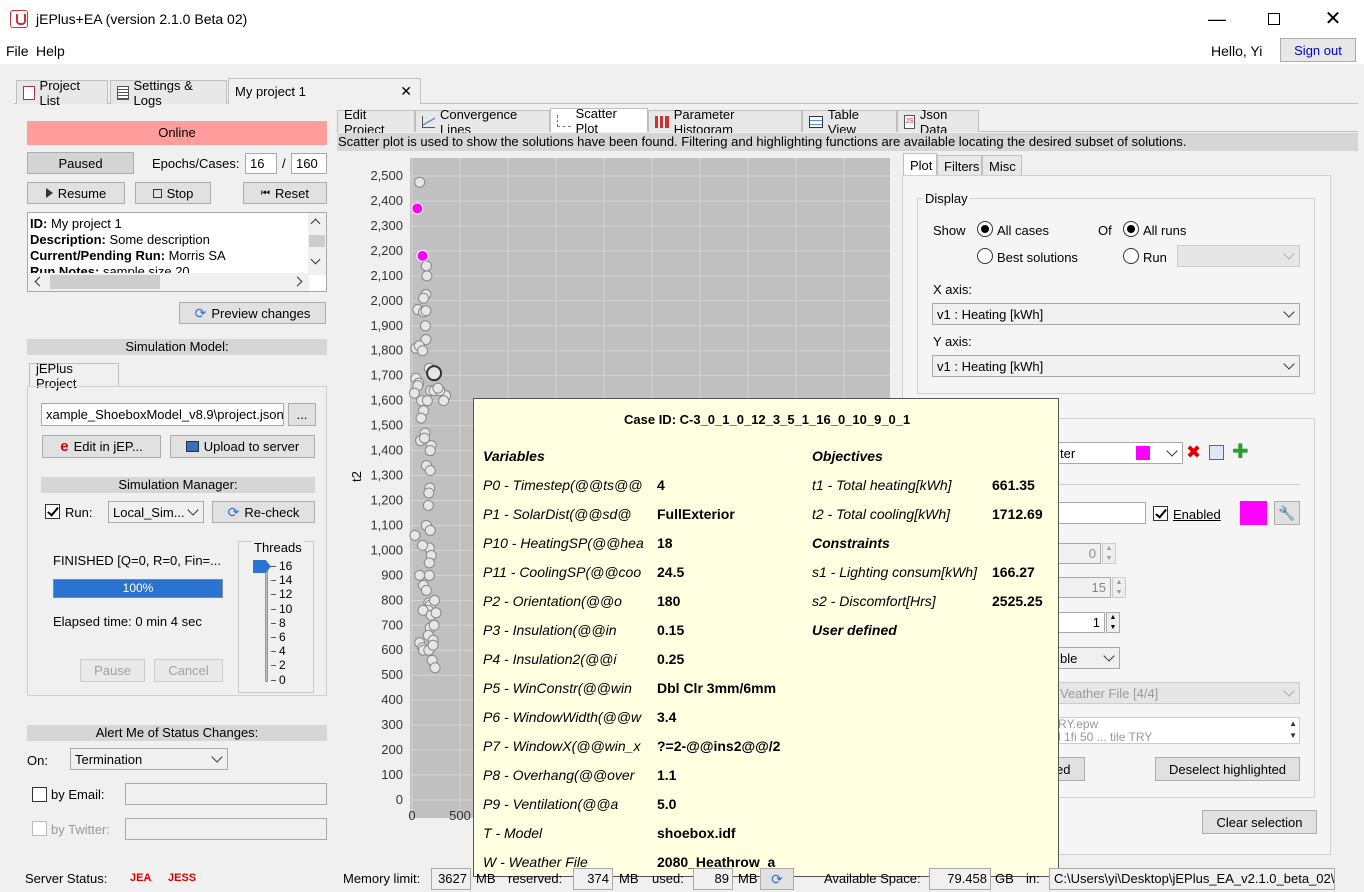 The image size is (1364, 892). Describe the element at coordinates (168, 282) in the screenshot. I see `info-horizontal-scrollbar` at that location.